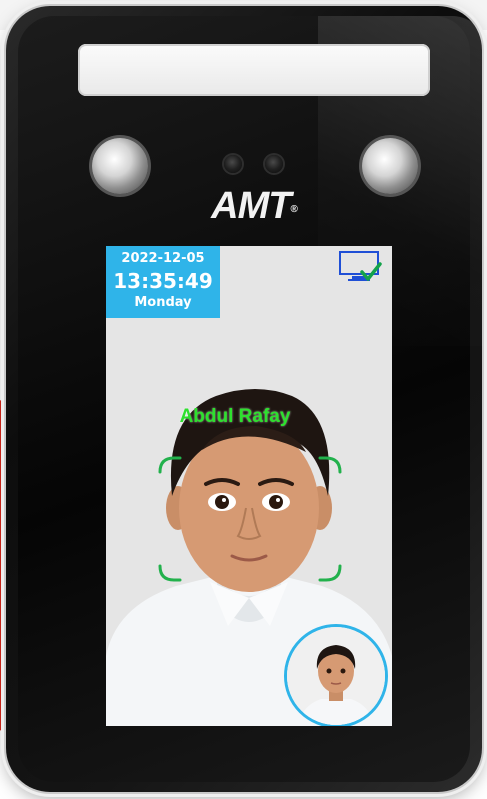  I want to click on infrared-light-bar, so click(254, 70).